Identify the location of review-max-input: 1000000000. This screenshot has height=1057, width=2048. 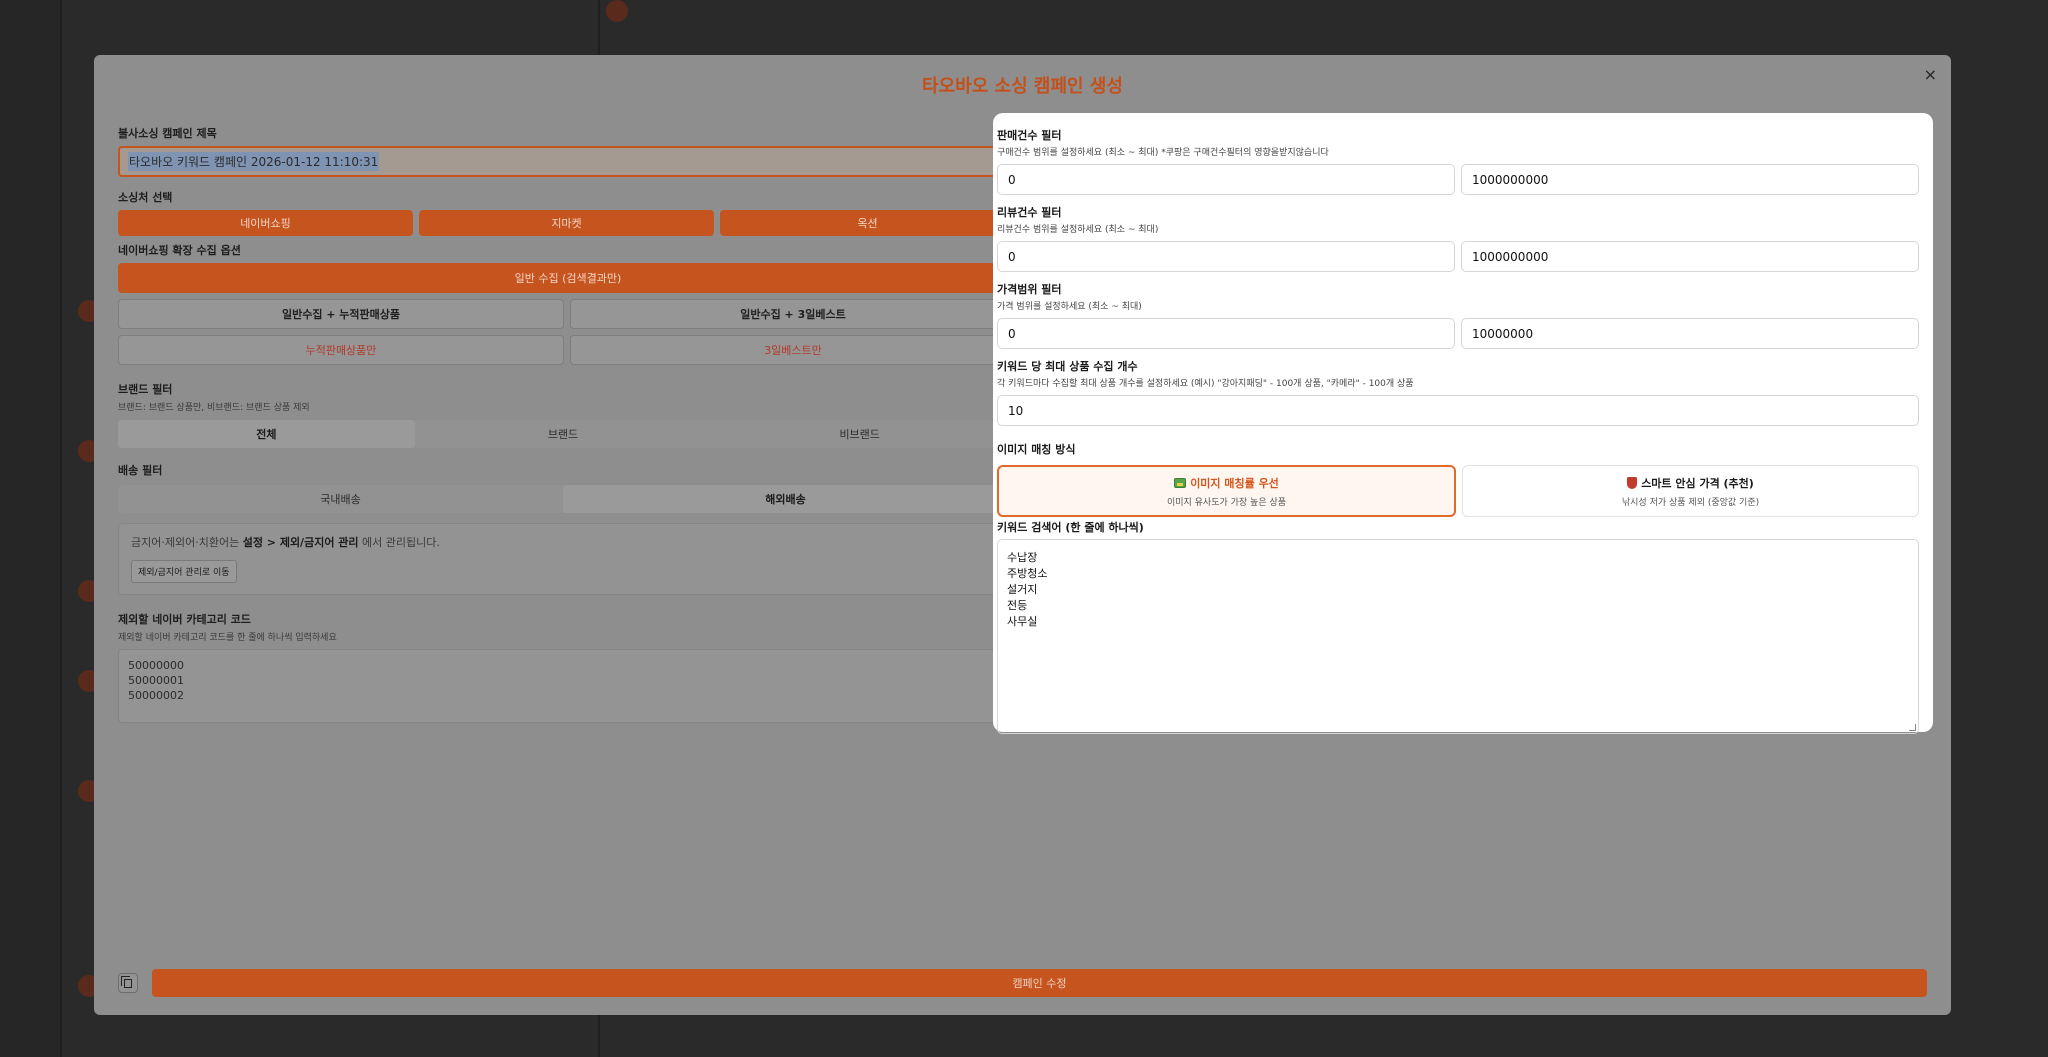
(1690, 256).